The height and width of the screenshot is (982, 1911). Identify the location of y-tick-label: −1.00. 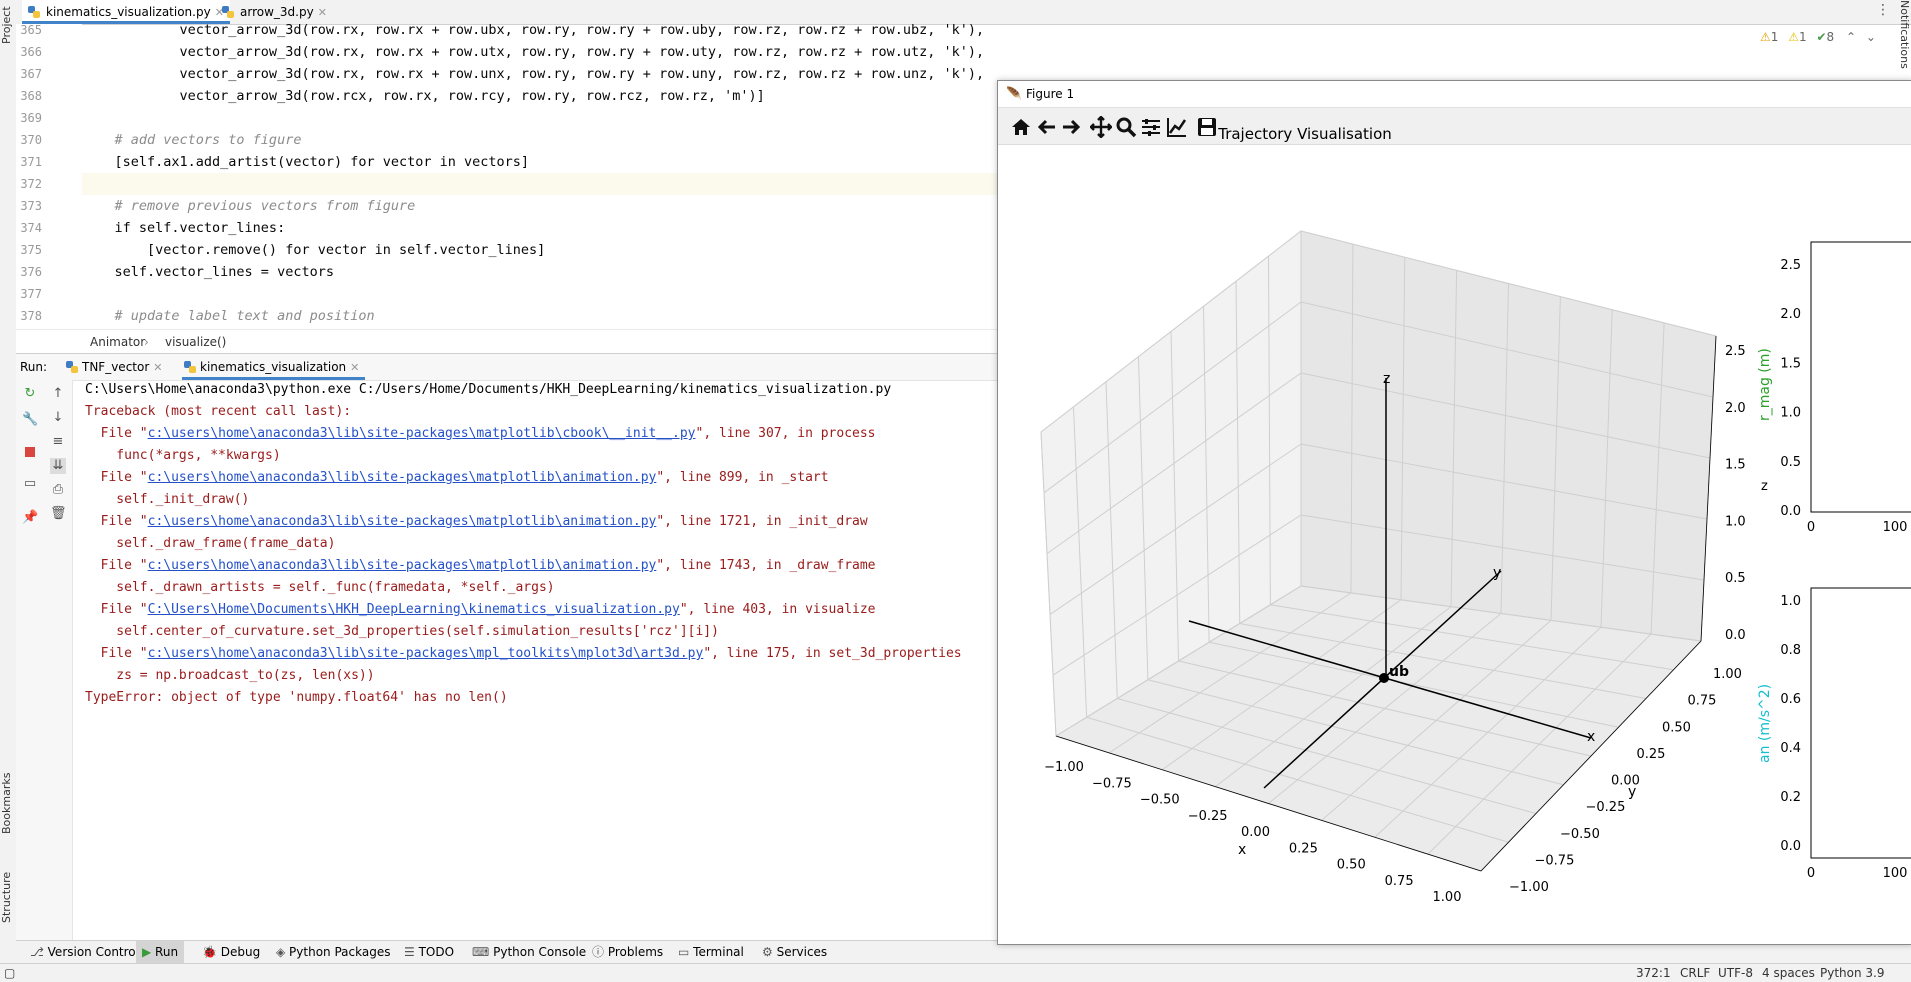
(1529, 887).